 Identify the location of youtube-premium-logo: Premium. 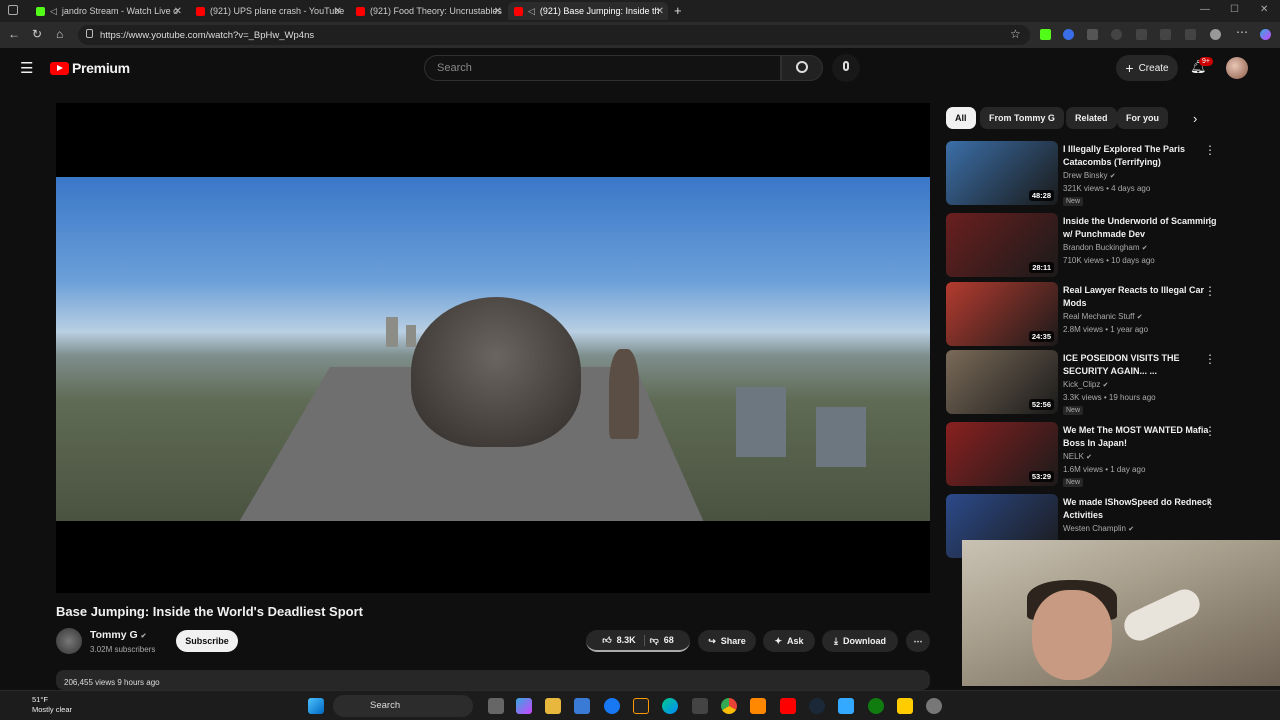
(90, 68).